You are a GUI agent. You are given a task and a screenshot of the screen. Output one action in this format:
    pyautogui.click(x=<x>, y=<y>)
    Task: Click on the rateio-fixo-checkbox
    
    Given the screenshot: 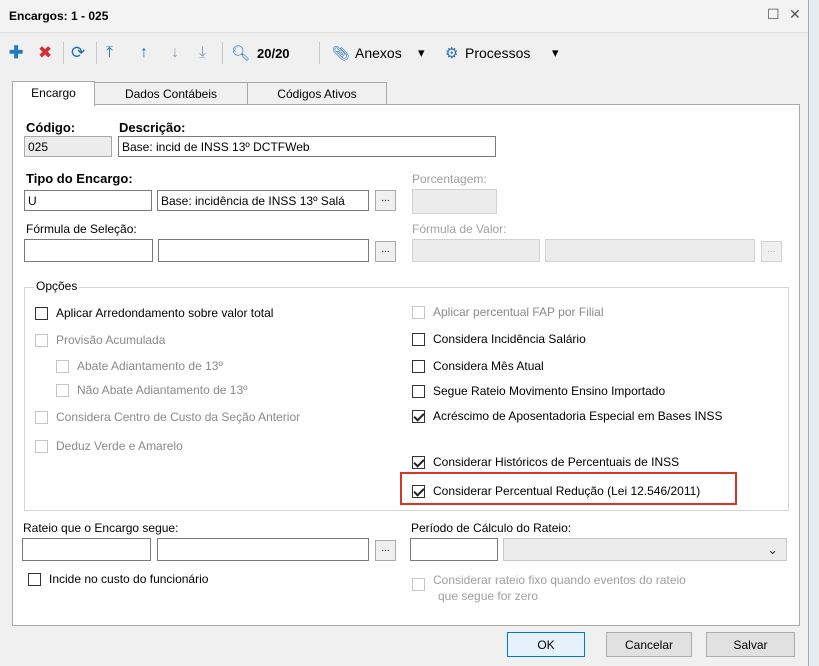 What is the action you would take?
    pyautogui.click(x=422, y=584)
    